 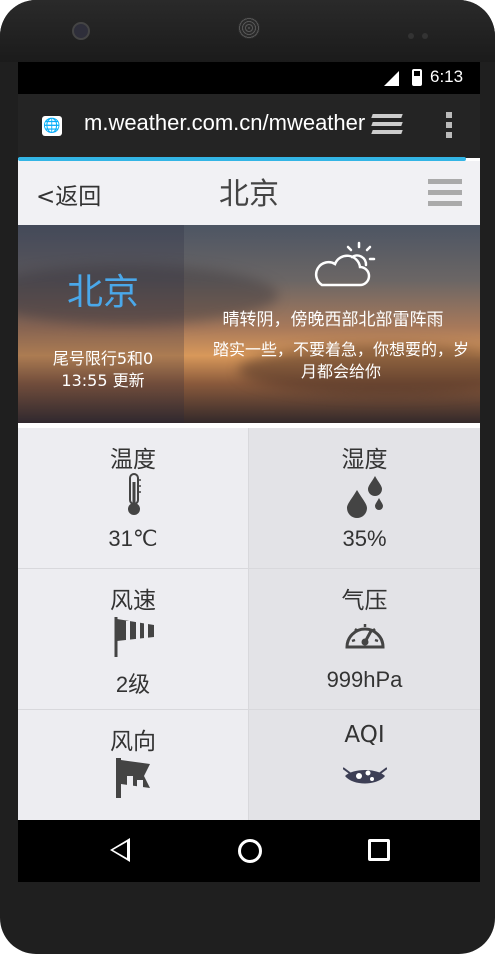 What do you see at coordinates (101, 324) in the screenshot?
I see `hero-city-panel` at bounding box center [101, 324].